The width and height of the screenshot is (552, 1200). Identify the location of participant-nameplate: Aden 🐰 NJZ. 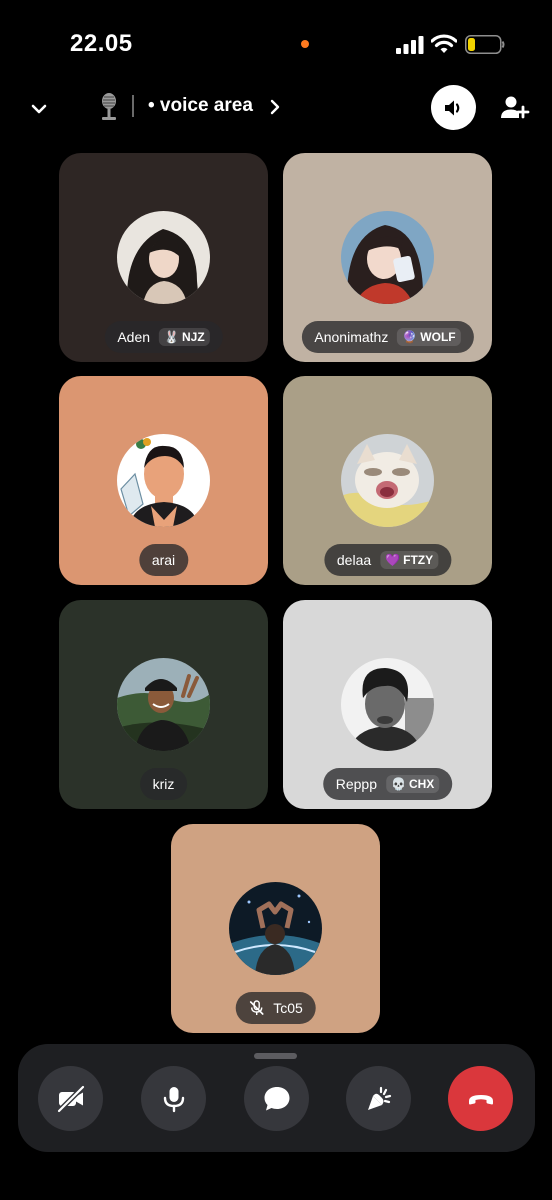
(163, 337).